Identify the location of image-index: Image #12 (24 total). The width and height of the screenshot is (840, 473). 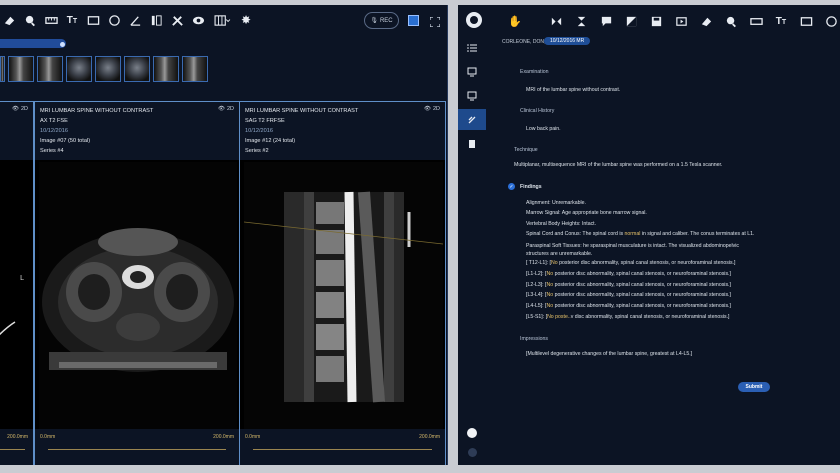
(270, 141).